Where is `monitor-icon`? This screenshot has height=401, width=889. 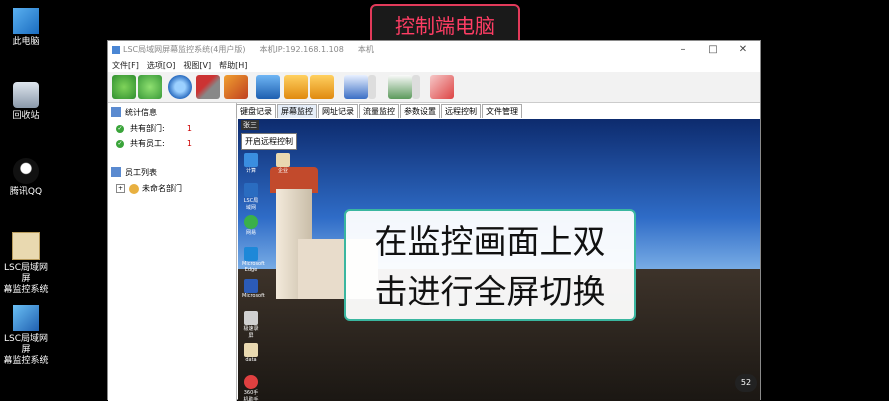 monitor-icon is located at coordinates (268, 87).